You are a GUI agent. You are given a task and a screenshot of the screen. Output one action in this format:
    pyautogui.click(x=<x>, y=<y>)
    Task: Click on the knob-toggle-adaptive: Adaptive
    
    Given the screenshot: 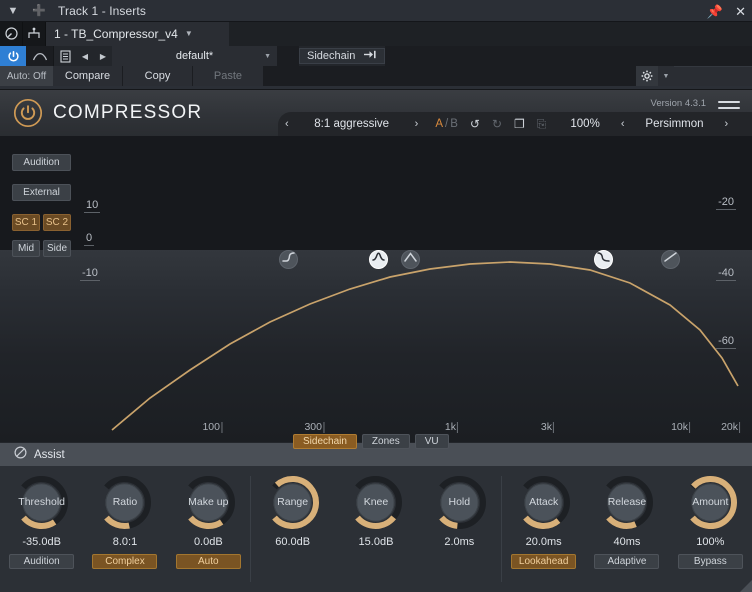 What is the action you would take?
    pyautogui.click(x=626, y=561)
    